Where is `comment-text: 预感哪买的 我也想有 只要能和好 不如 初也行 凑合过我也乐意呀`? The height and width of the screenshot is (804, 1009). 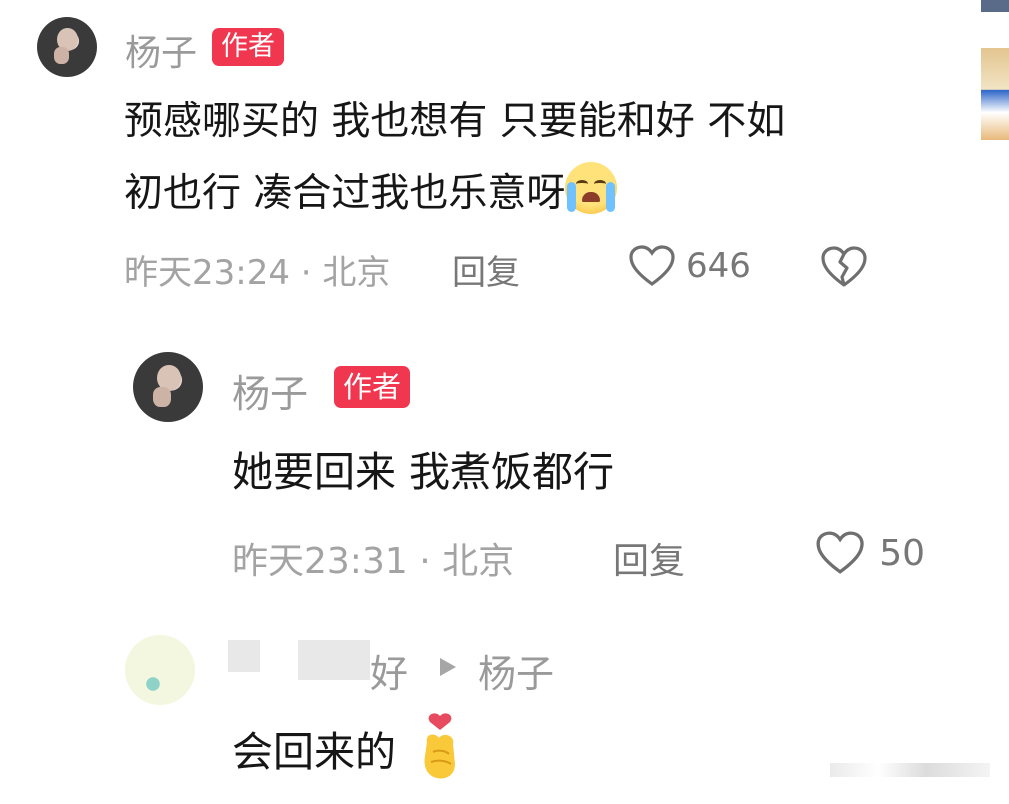
comment-text: 预感哪买的 我也想有 只要能和好 不如 初也行 凑合过我也乐意呀 is located at coordinates (524, 158).